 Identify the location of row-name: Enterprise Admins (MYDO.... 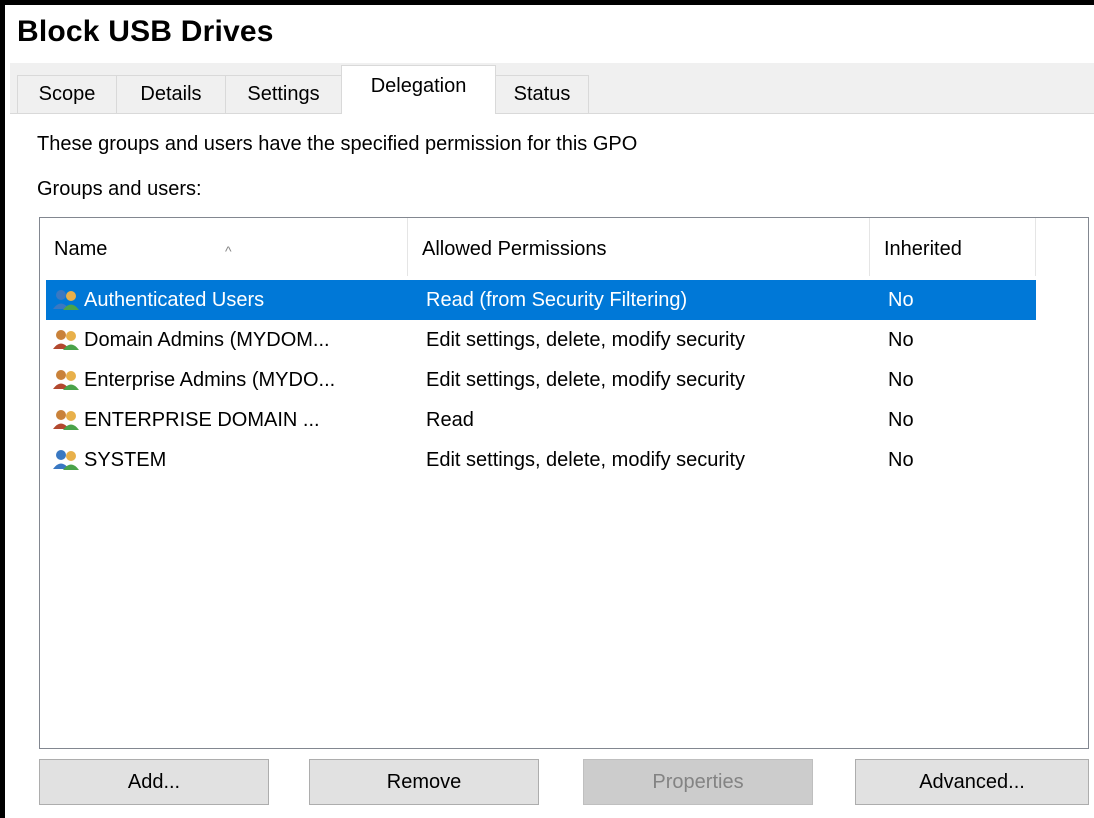
(210, 380).